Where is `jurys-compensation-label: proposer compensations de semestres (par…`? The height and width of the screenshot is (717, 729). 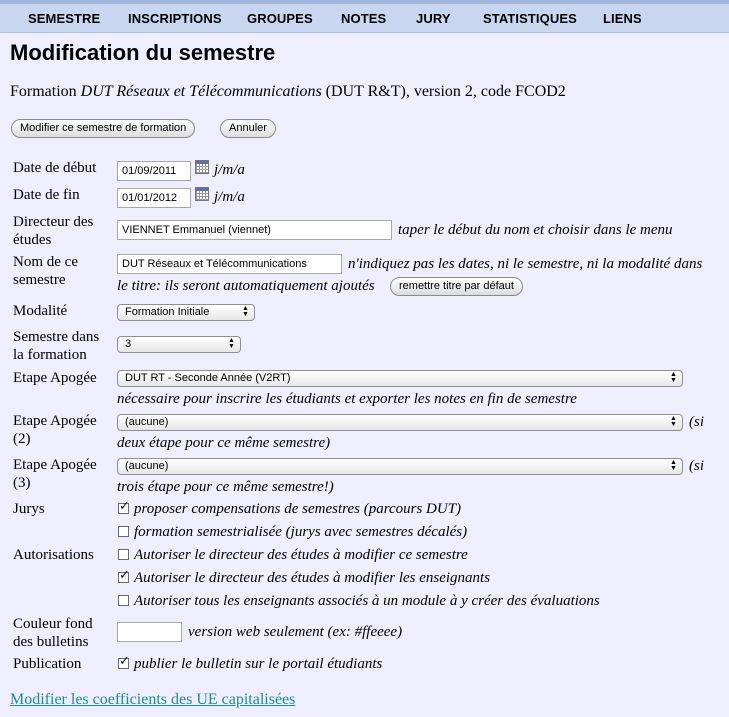
jurys-compensation-label: proposer compensations de semestres (par… is located at coordinates (298, 509).